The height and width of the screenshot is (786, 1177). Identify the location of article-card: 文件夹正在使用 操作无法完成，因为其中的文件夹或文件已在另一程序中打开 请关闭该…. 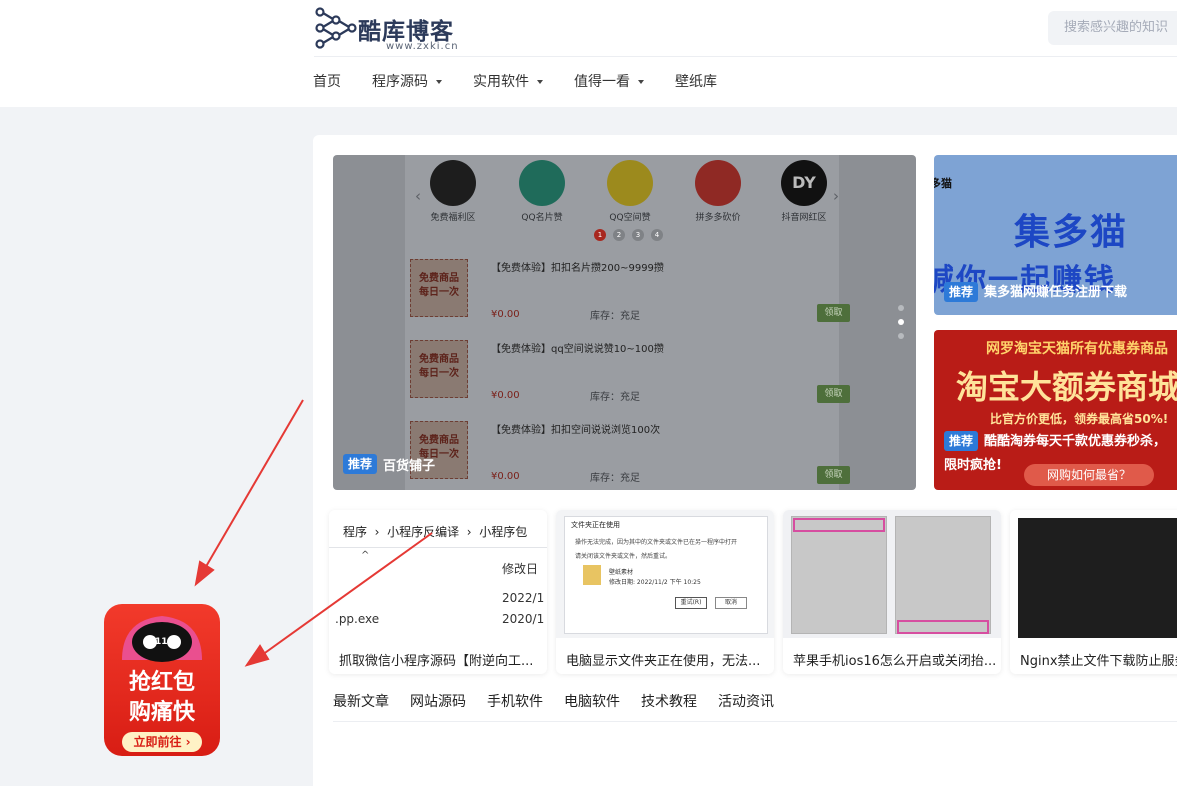
(665, 592).